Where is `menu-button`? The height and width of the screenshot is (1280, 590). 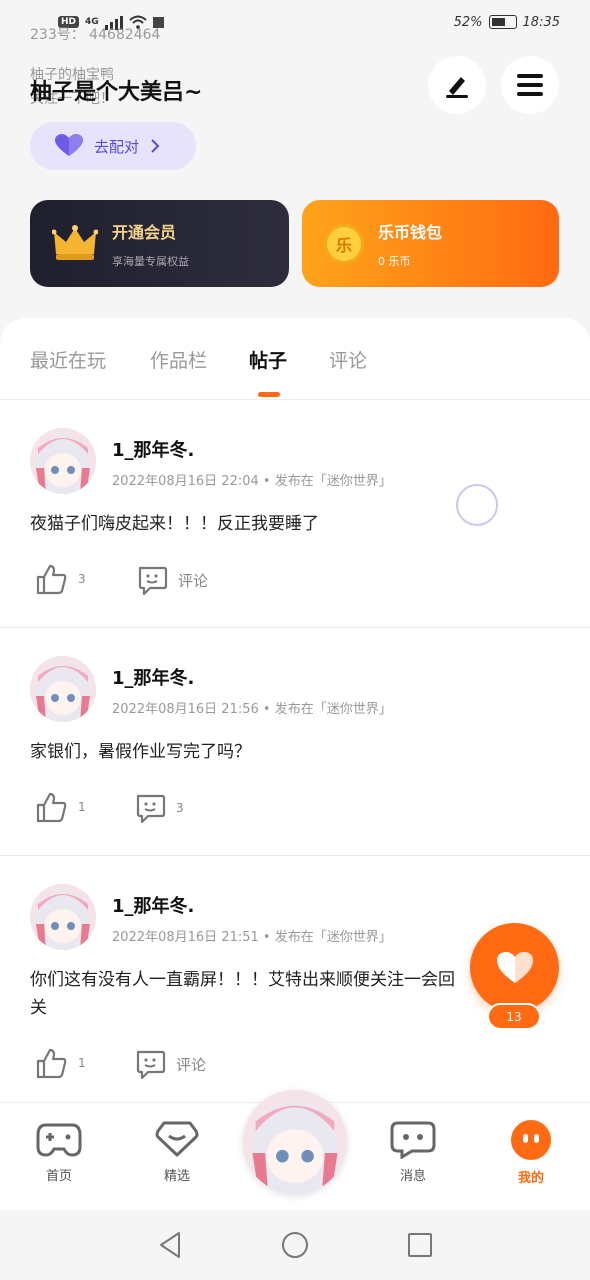 menu-button is located at coordinates (530, 85).